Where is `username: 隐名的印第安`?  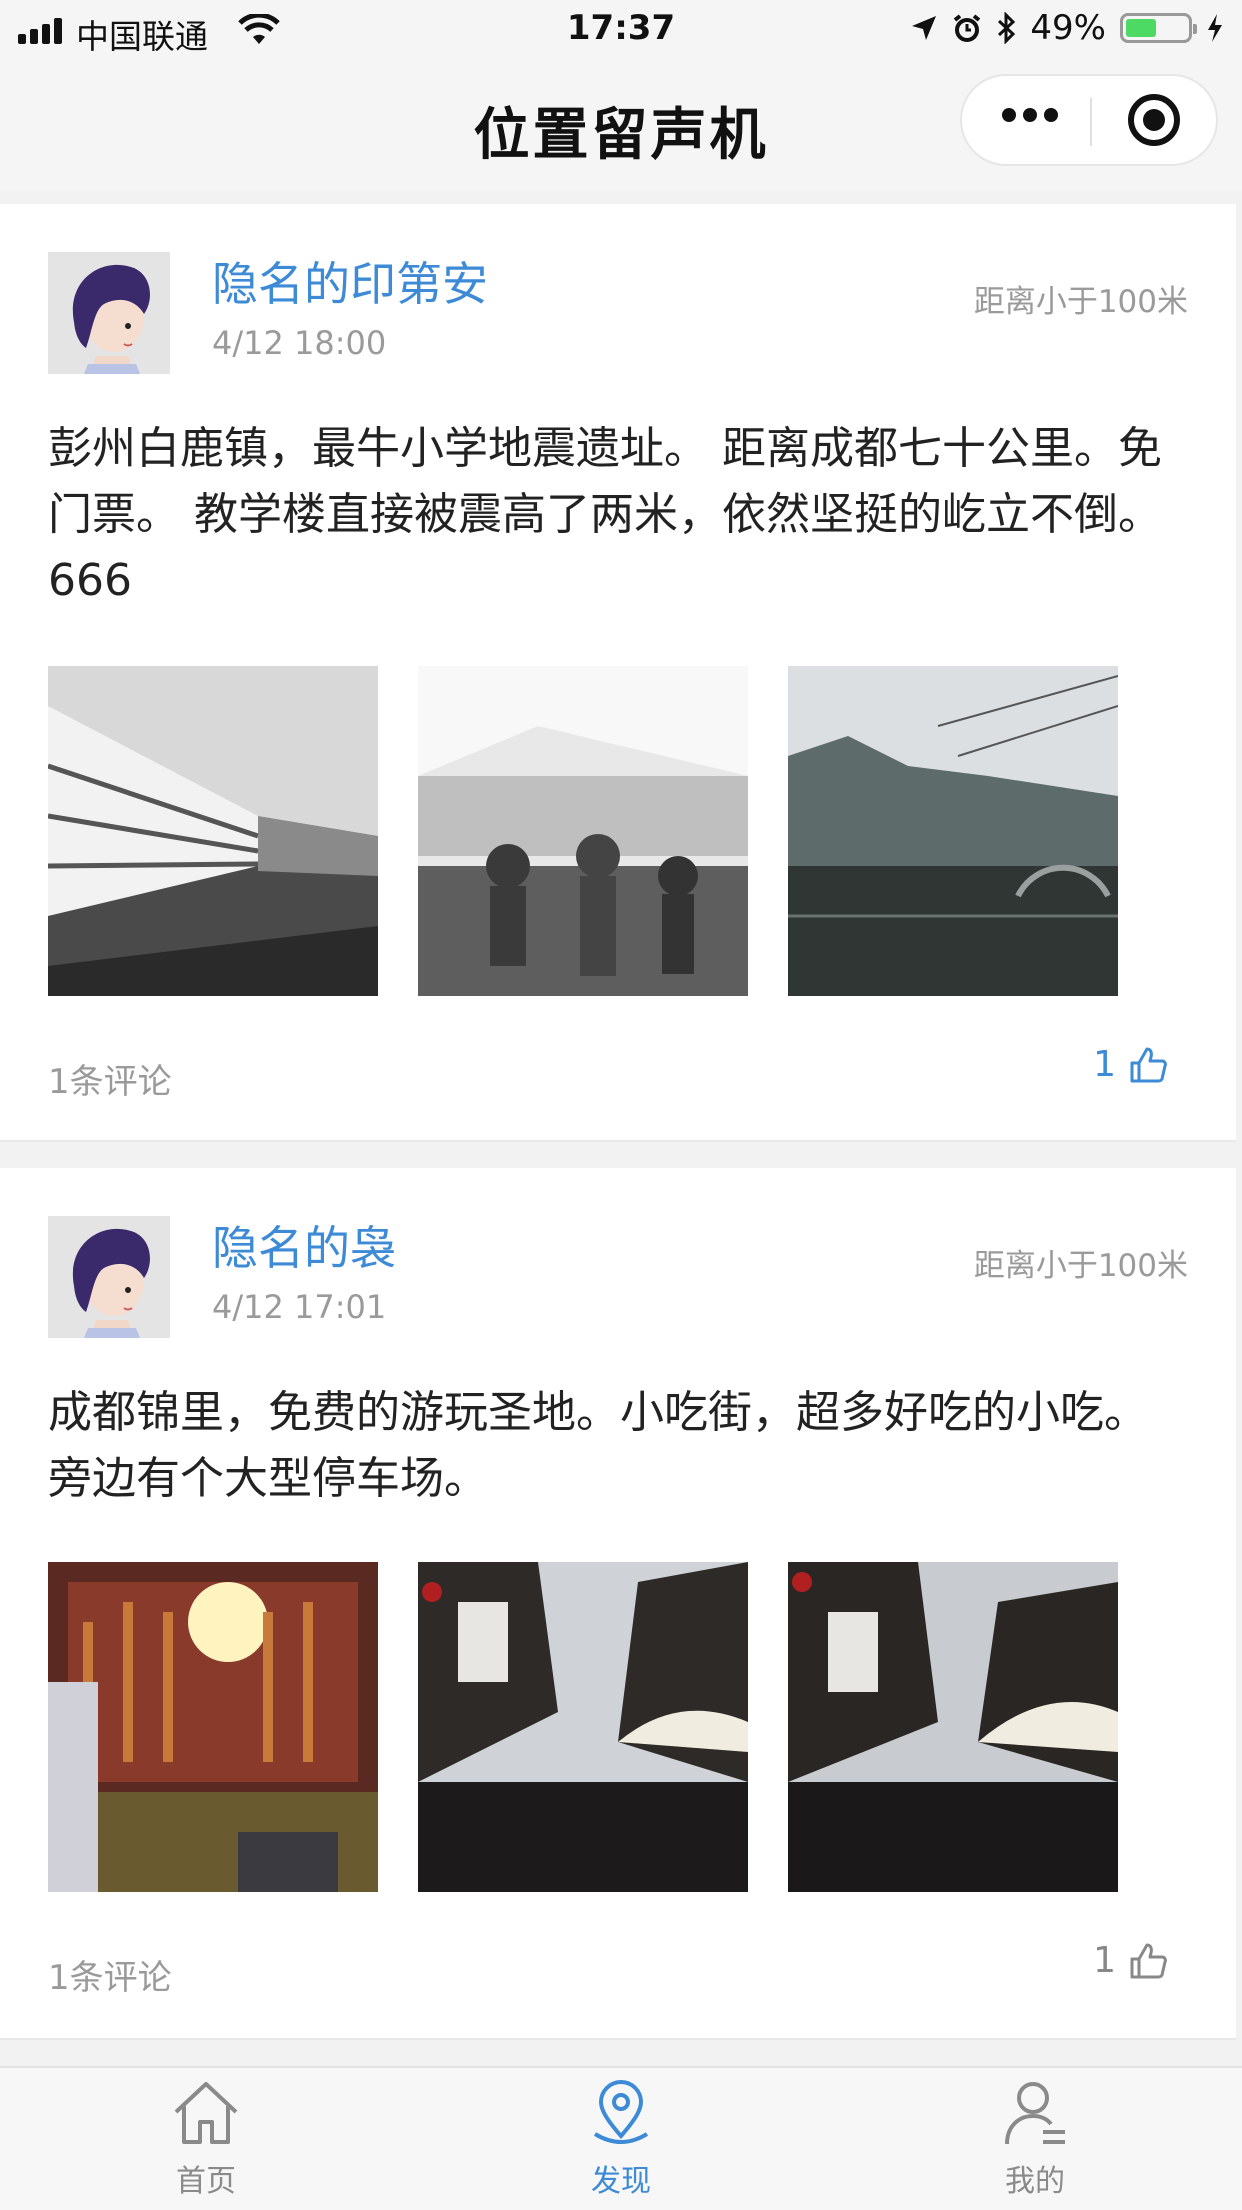
username: 隐名的印第安 is located at coordinates (350, 281).